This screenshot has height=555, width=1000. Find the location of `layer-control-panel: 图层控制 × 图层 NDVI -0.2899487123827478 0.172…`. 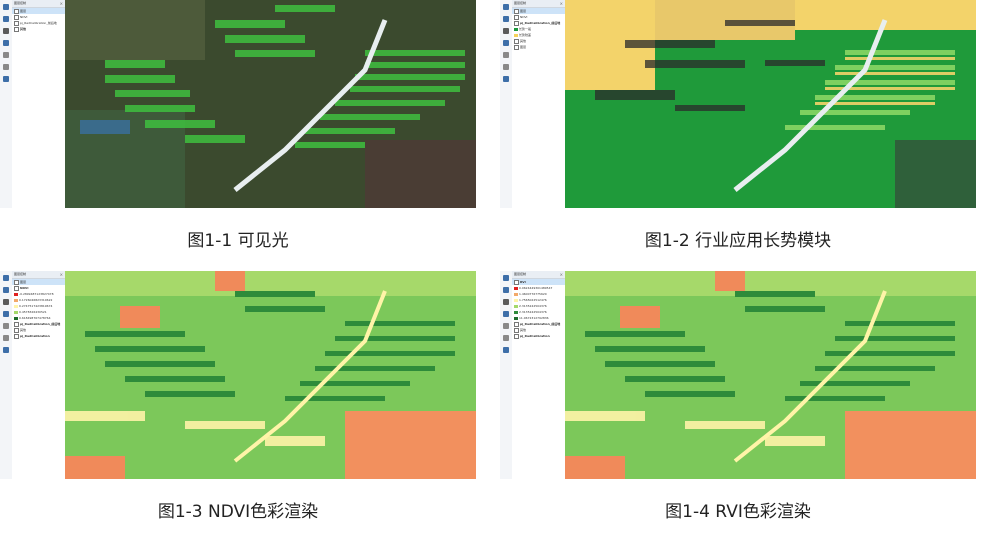

layer-control-panel: 图层控制 × 图层 NDVI -0.2899487123827478 0.172… is located at coordinates (39, 375).